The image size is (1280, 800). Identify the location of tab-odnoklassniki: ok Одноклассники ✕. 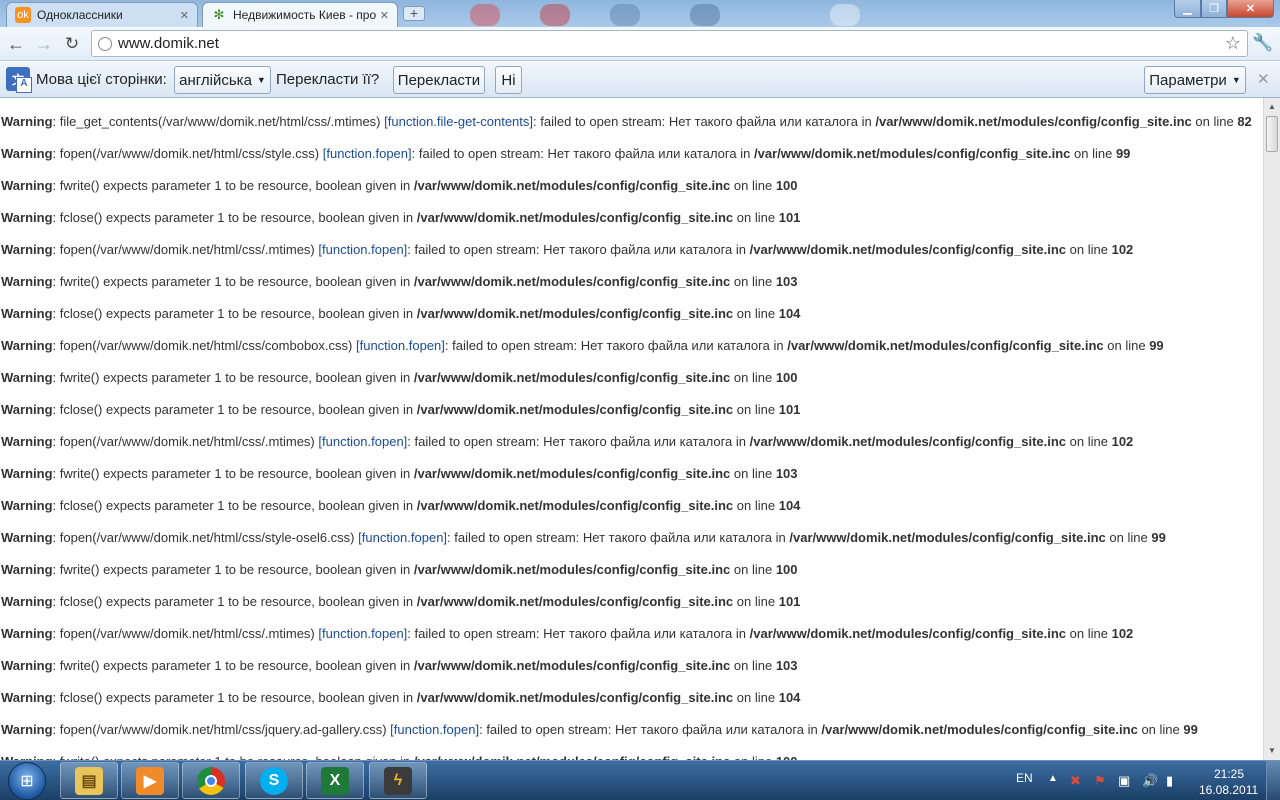
(102, 14).